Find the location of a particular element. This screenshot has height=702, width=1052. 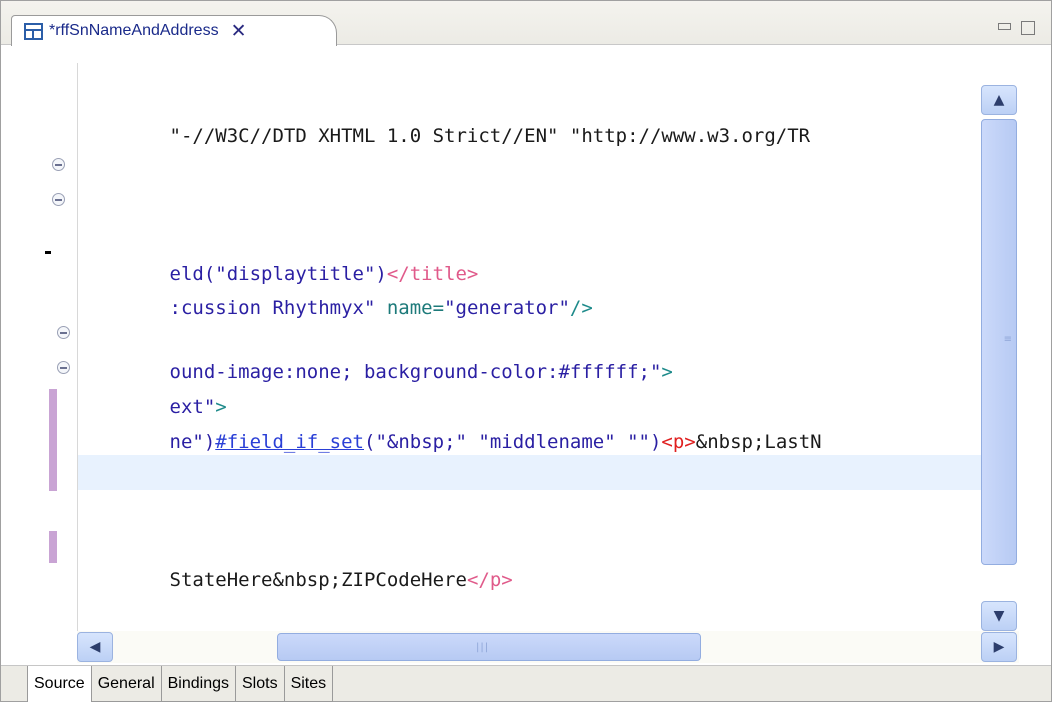

horizontal-scrollbar: ◀ ||| ▶ is located at coordinates (548, 647).